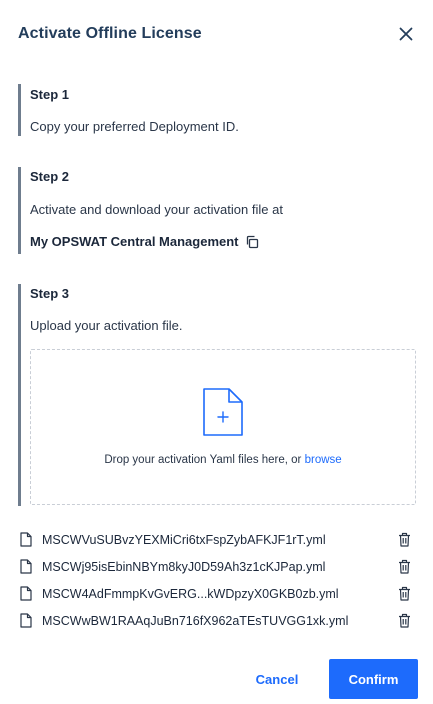  What do you see at coordinates (217, 34) in the screenshot?
I see `dialog-header: Activate Offline License` at bounding box center [217, 34].